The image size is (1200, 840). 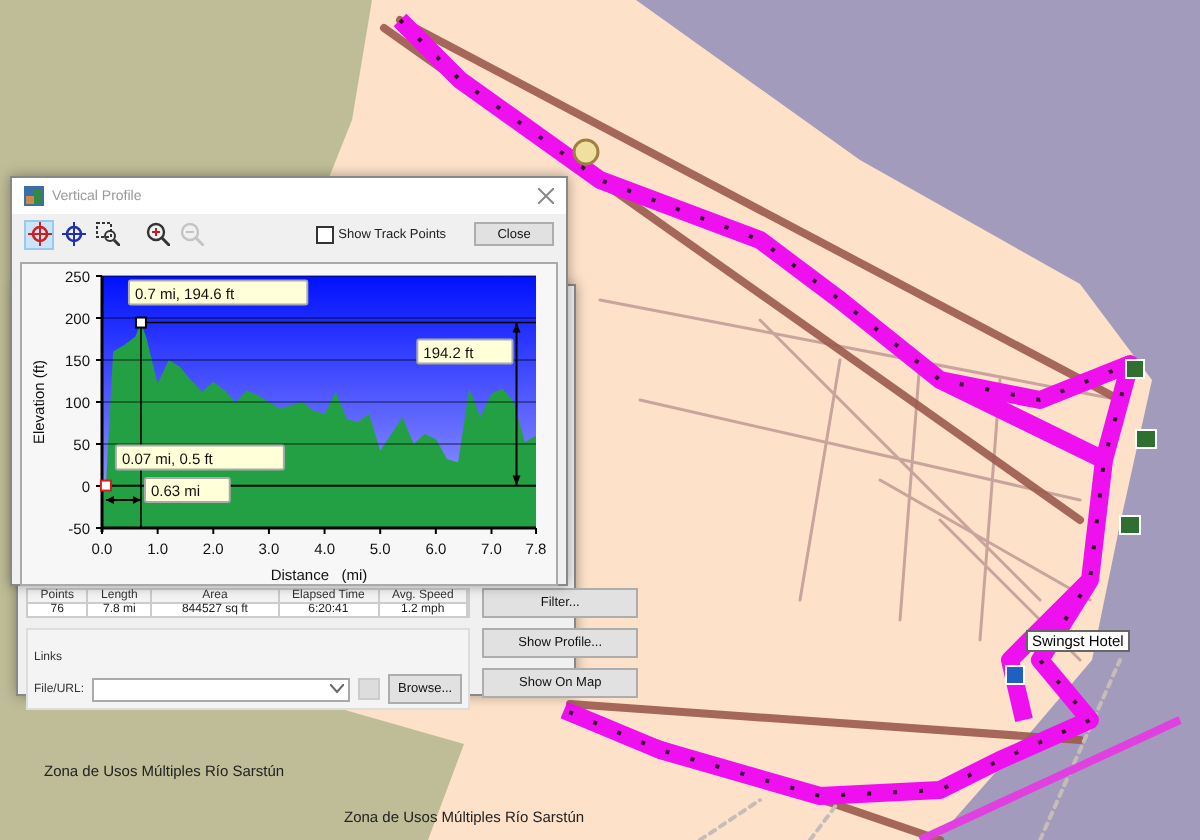 I want to click on zoom-out-icon, so click(x=191, y=234).